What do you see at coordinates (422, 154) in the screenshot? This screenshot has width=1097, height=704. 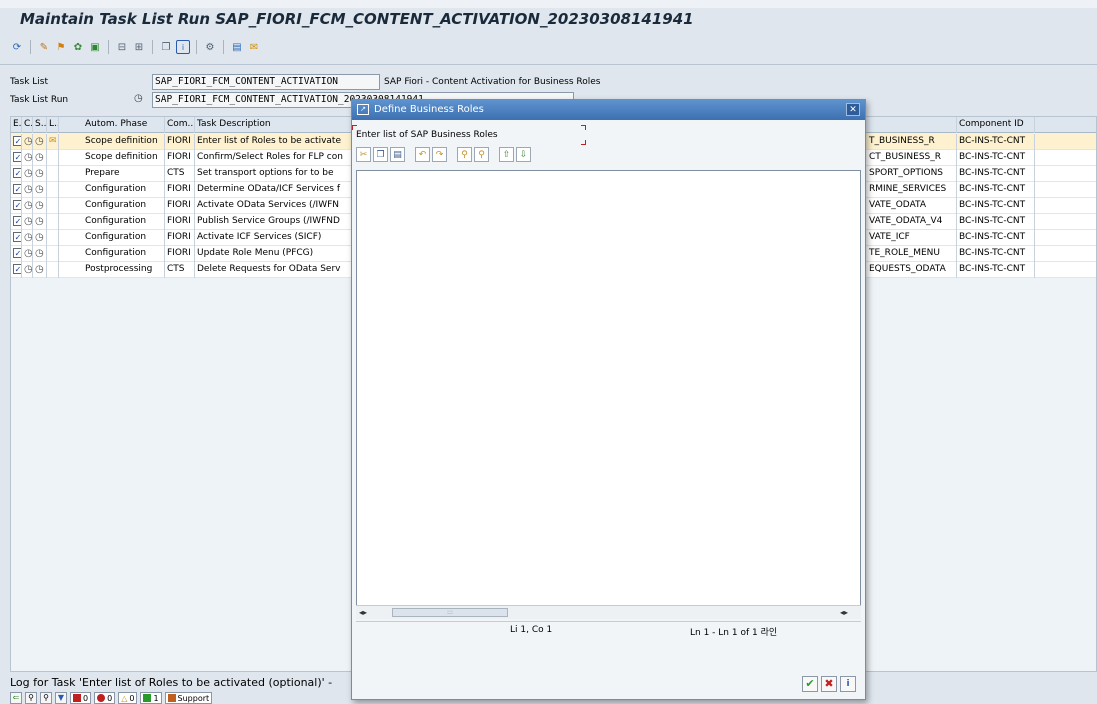 I see `undo-icon: ↶` at bounding box center [422, 154].